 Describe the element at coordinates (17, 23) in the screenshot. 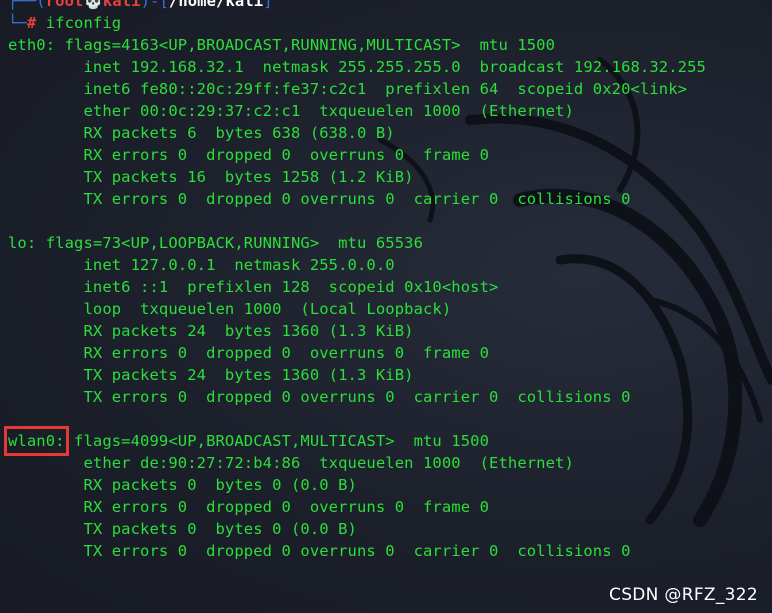

I see `prompt-box-corner: └─` at that location.